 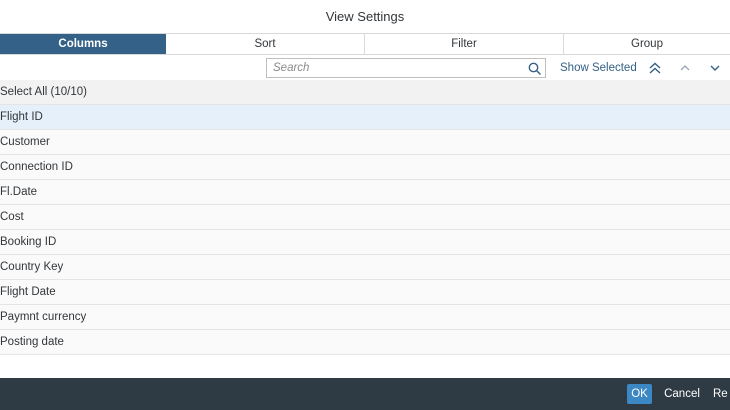 What do you see at coordinates (682, 394) in the screenshot?
I see `cancel-button: Cancel` at bounding box center [682, 394].